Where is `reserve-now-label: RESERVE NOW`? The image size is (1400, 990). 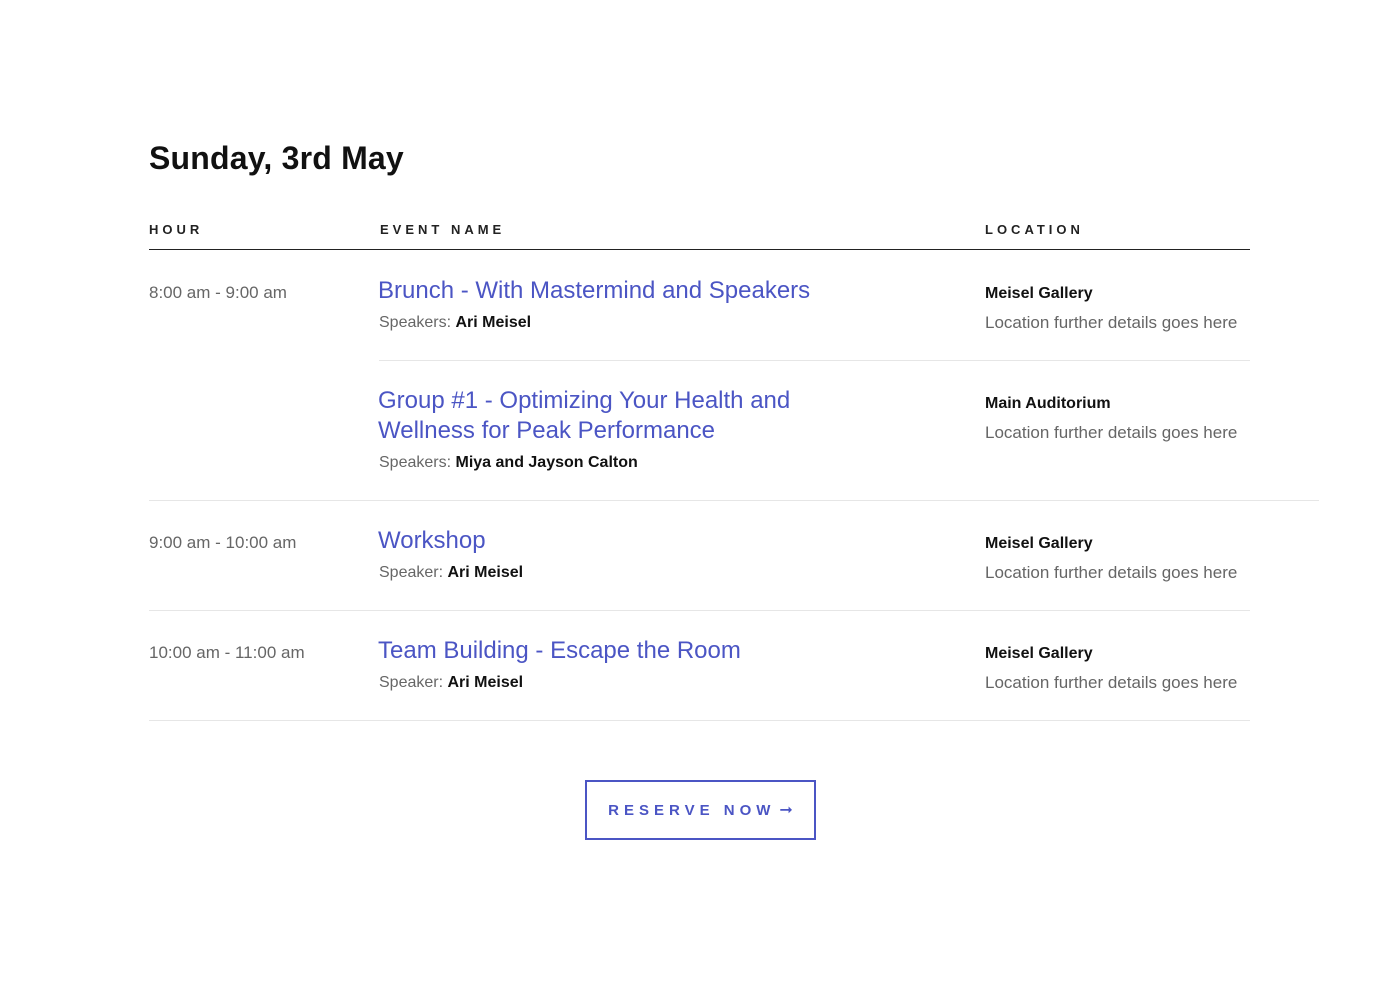 reserve-now-label: RESERVE NOW is located at coordinates (692, 810).